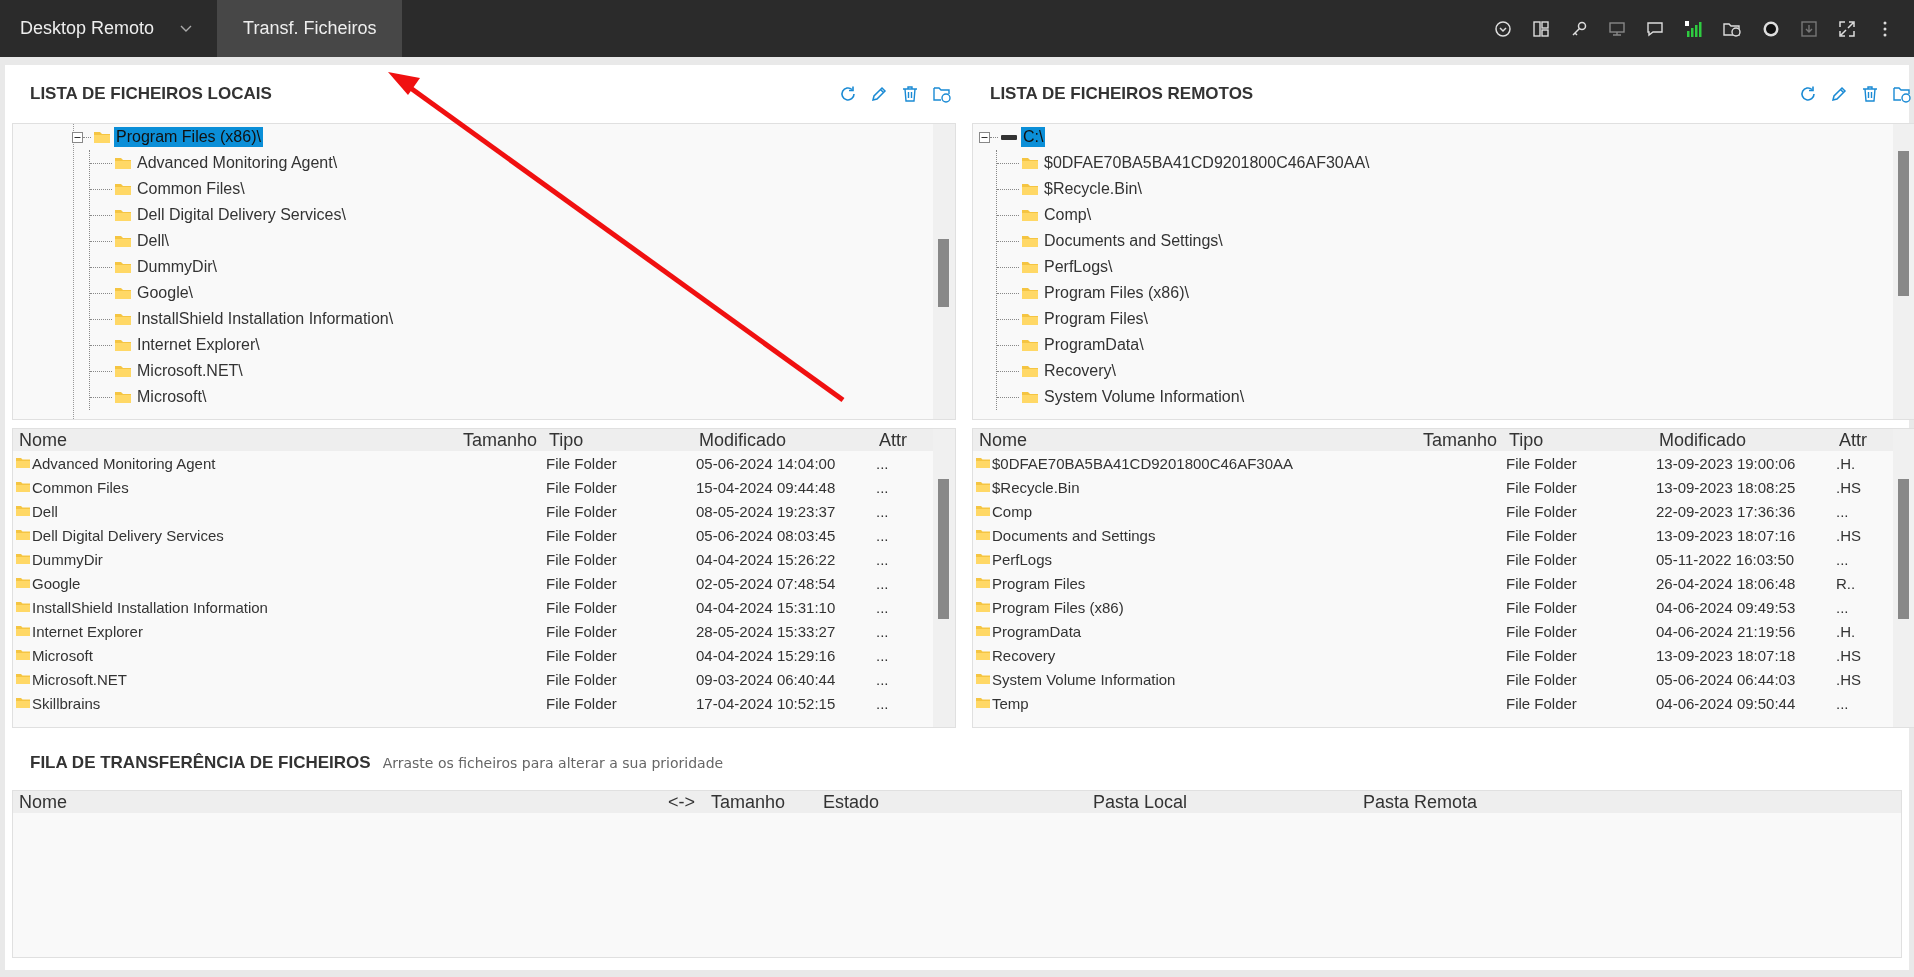 The width and height of the screenshot is (1914, 977). What do you see at coordinates (1036, 487) in the screenshot?
I see `file-name: $Recycle.Bin` at bounding box center [1036, 487].